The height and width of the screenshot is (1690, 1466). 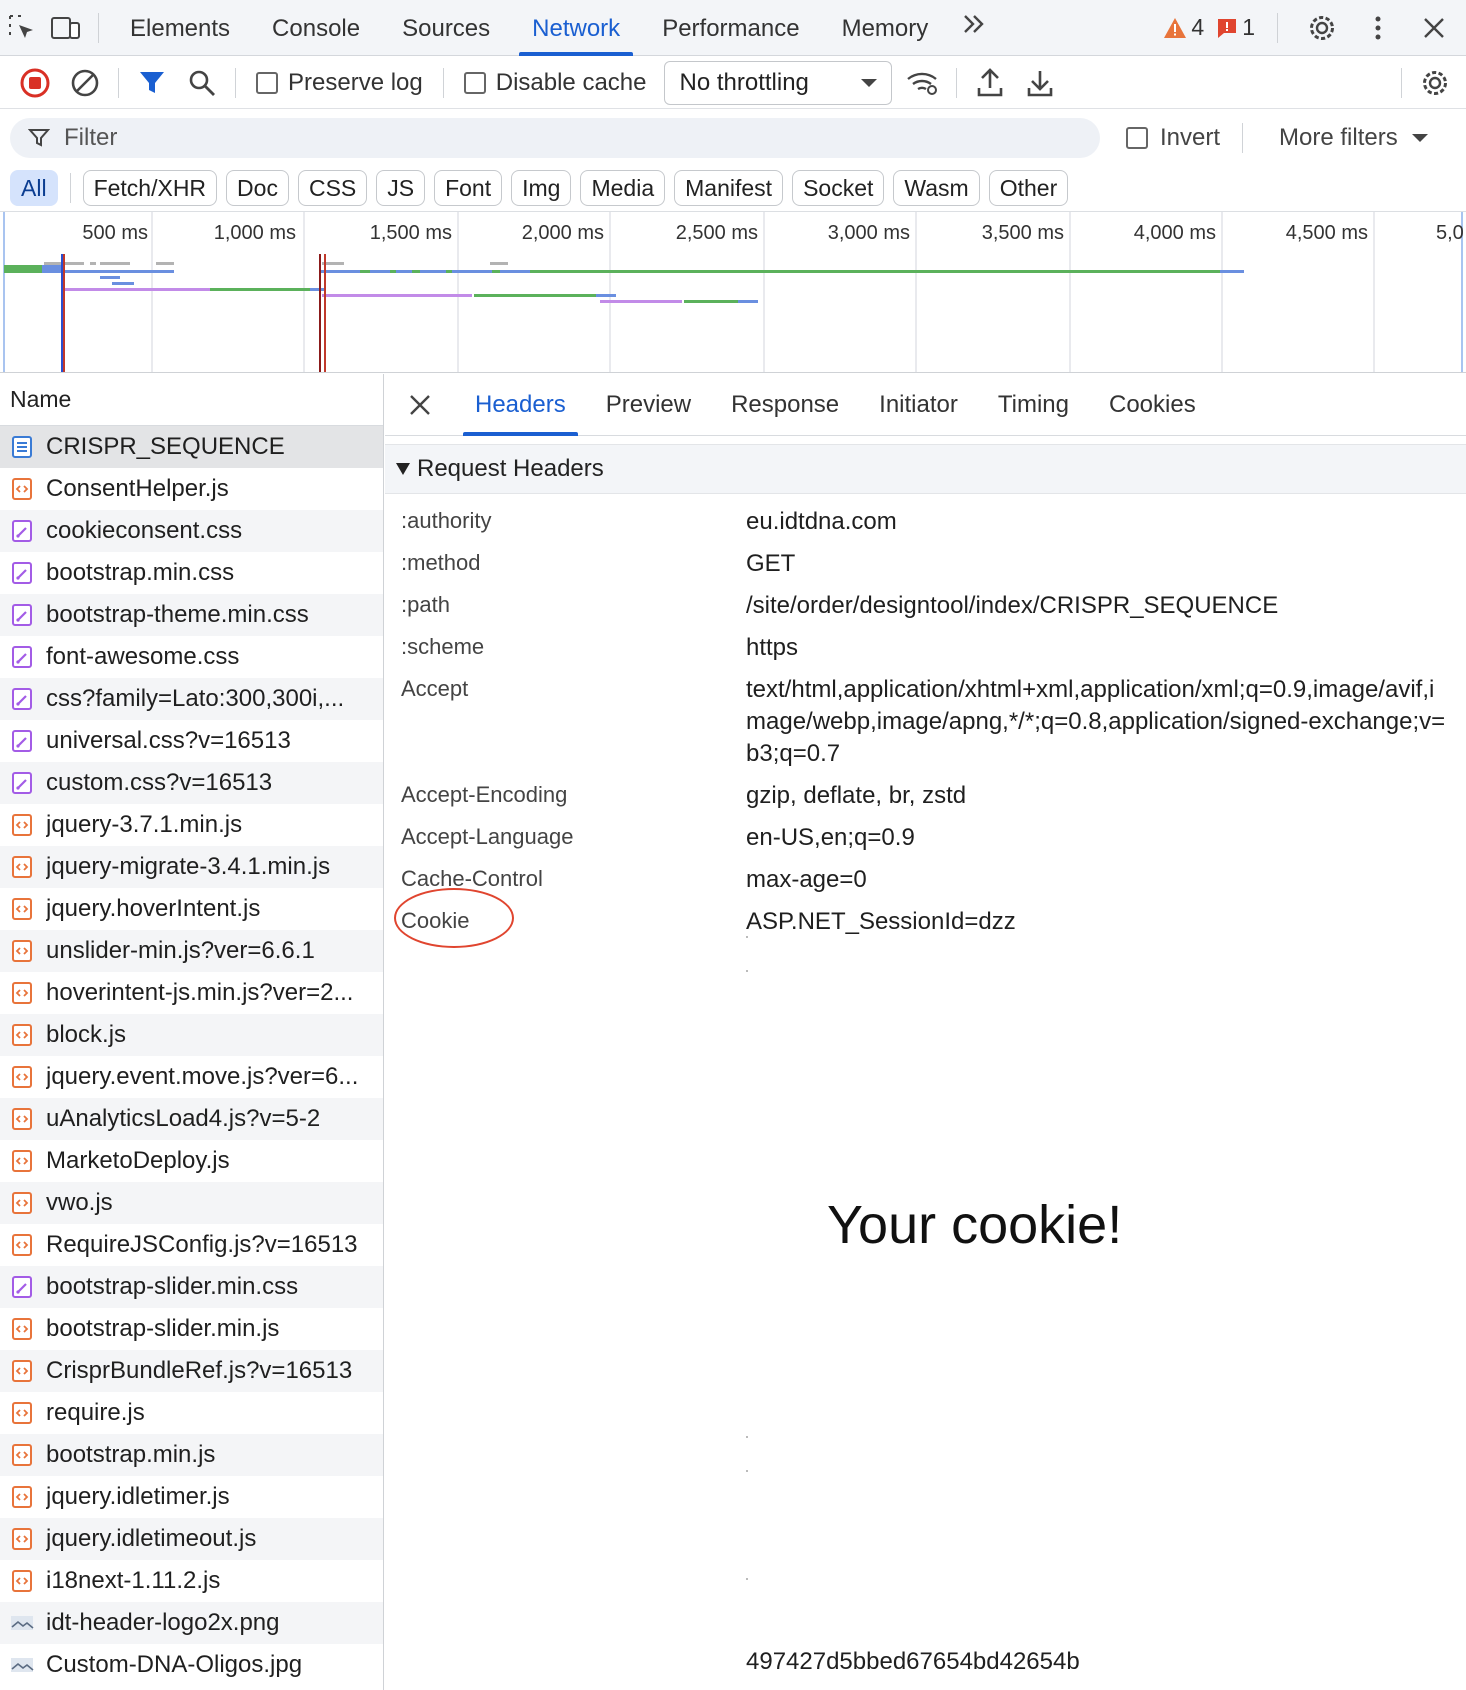 What do you see at coordinates (420, 405) in the screenshot?
I see `close-detail-icon` at bounding box center [420, 405].